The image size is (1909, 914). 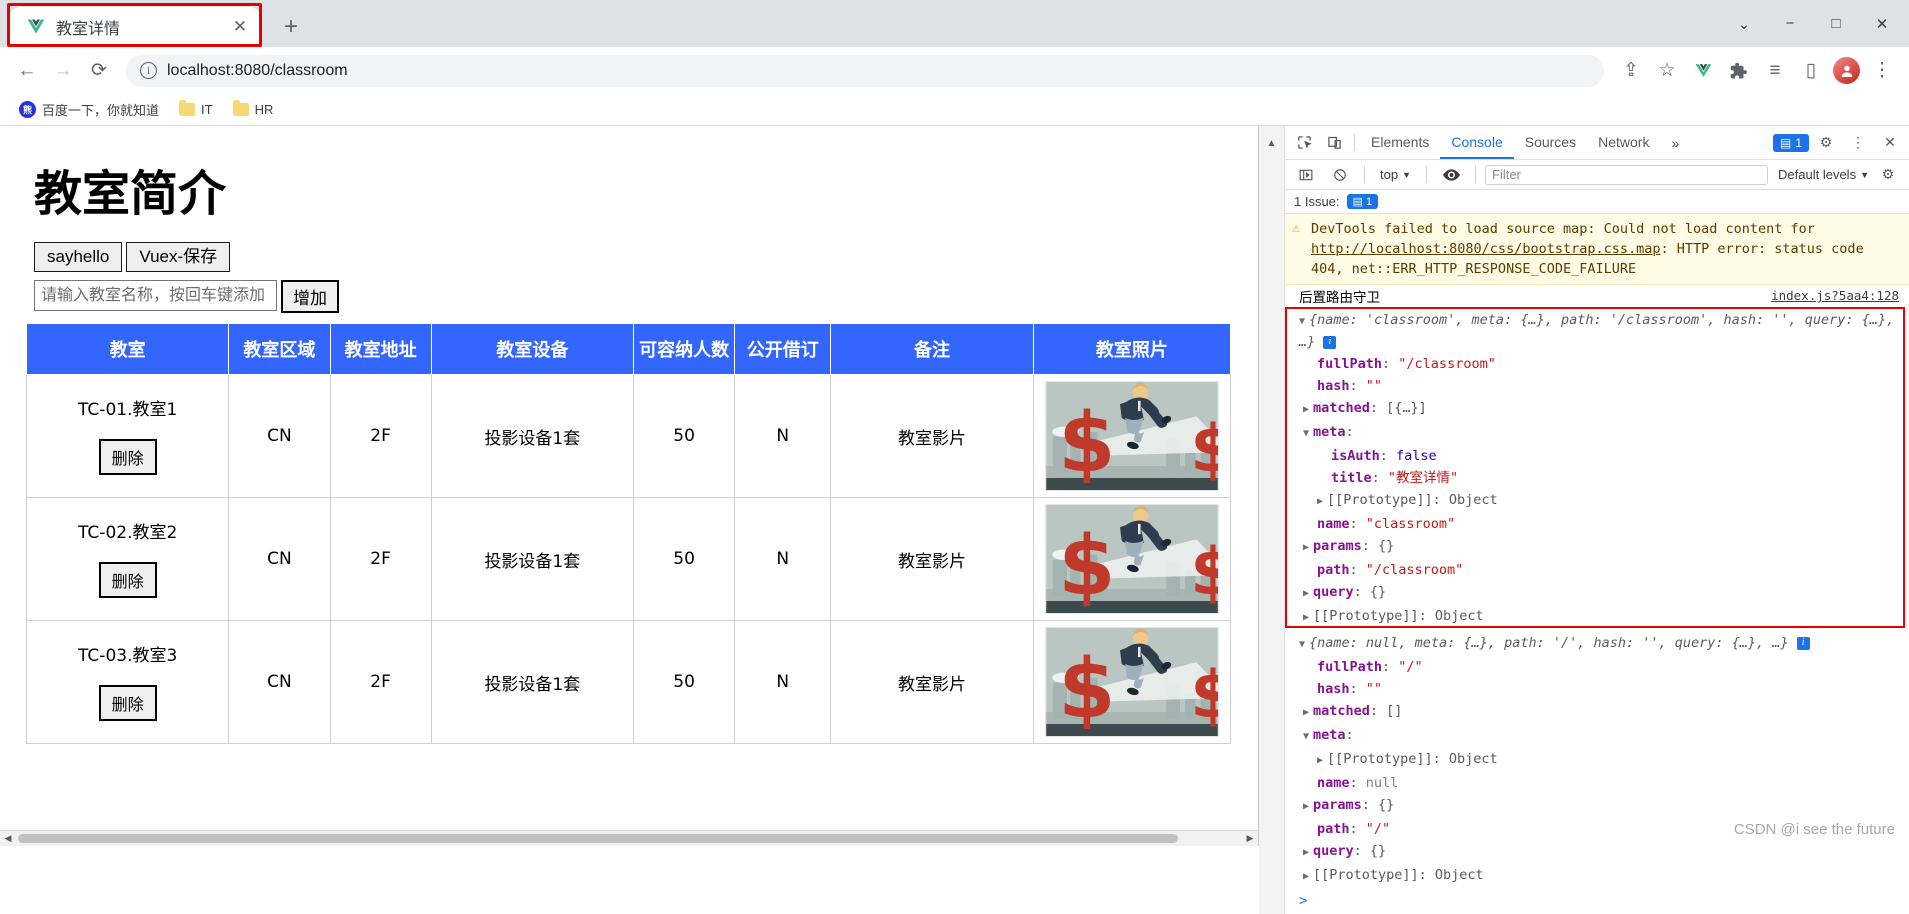 I want to click on devtools-collapse-arrow-icon: ▲, so click(x=1272, y=520).